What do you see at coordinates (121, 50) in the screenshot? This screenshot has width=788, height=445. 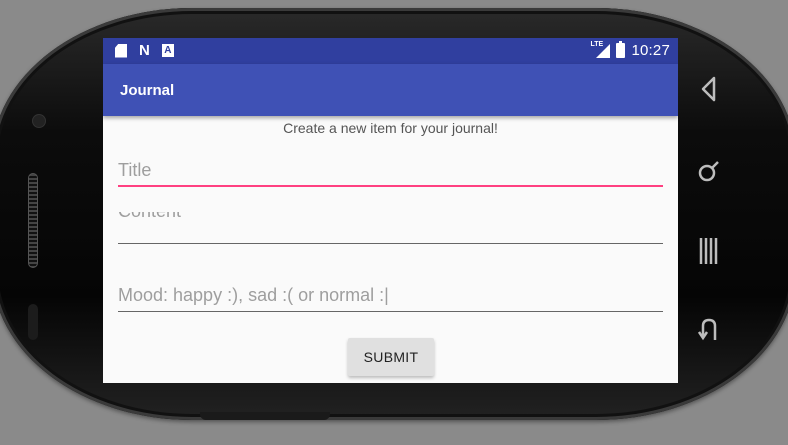 I see `sd-card-icon` at bounding box center [121, 50].